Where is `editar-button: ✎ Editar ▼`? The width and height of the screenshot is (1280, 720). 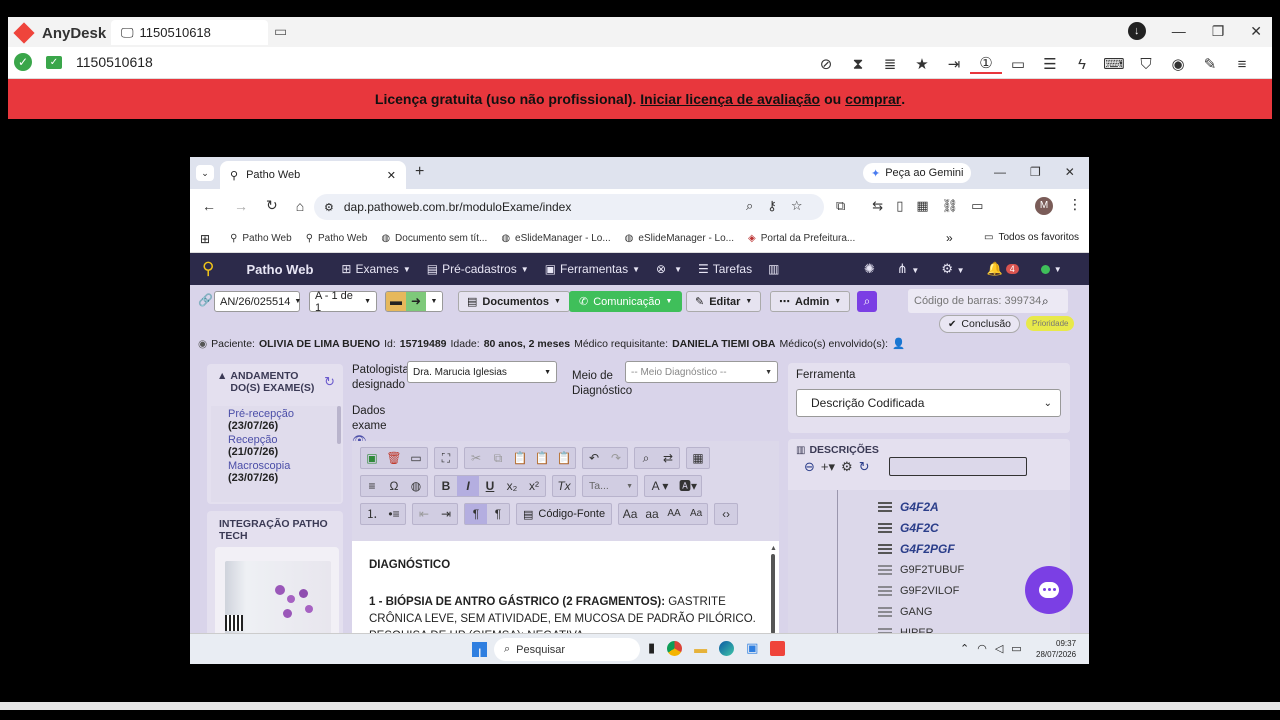
editar-button: ✎ Editar ▼ is located at coordinates (724, 301).